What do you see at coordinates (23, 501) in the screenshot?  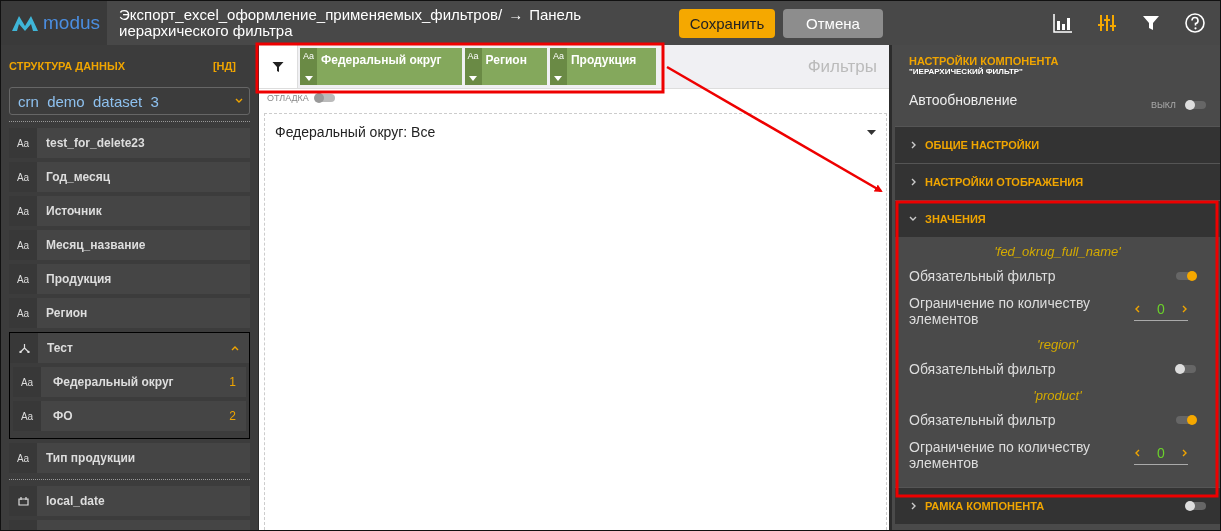 I see `calendar-icon` at bounding box center [23, 501].